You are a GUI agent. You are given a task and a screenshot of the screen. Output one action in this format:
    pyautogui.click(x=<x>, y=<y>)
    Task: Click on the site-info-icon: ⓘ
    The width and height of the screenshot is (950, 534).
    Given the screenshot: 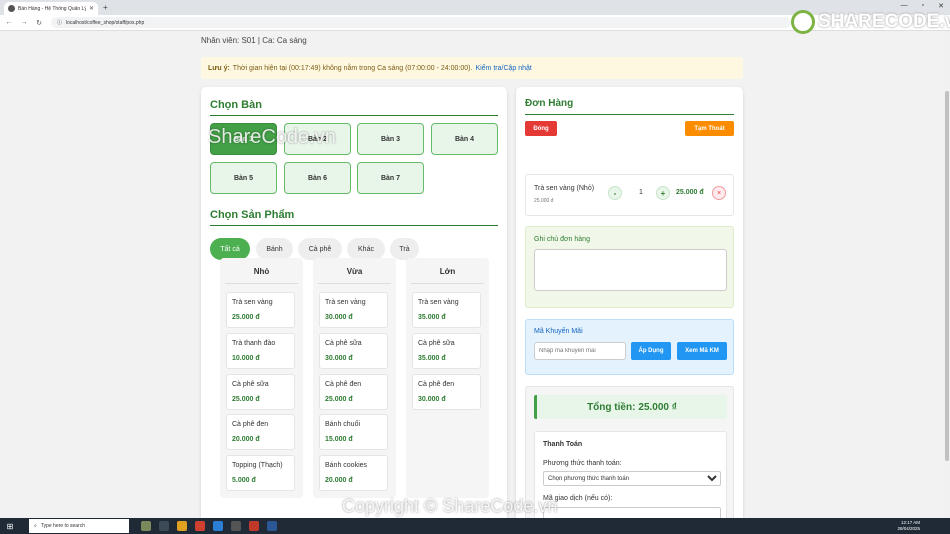 What is the action you would take?
    pyautogui.click(x=59, y=22)
    